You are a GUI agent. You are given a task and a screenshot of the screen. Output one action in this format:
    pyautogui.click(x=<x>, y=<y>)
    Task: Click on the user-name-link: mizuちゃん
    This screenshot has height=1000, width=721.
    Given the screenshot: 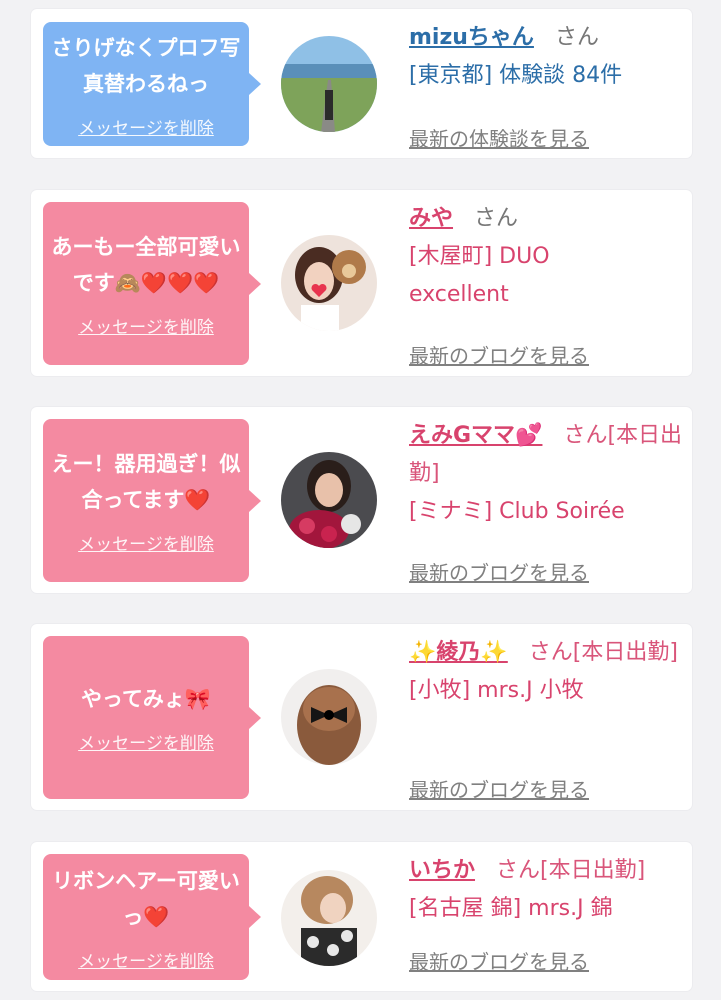 What is the action you would take?
    pyautogui.click(x=471, y=37)
    